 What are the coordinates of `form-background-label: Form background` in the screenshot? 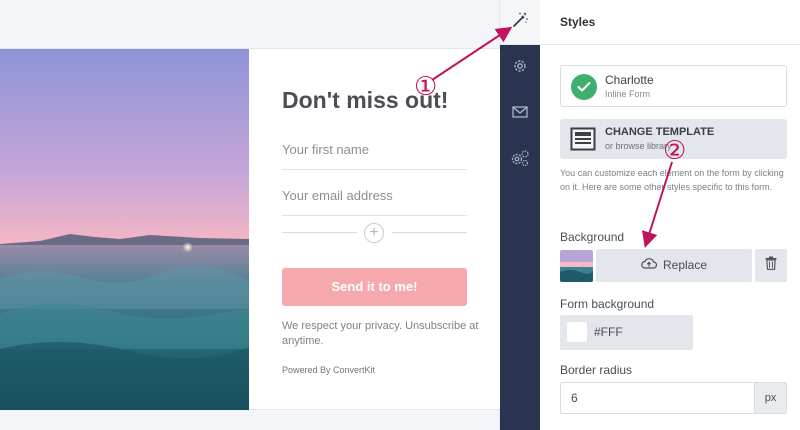 It's located at (607, 304).